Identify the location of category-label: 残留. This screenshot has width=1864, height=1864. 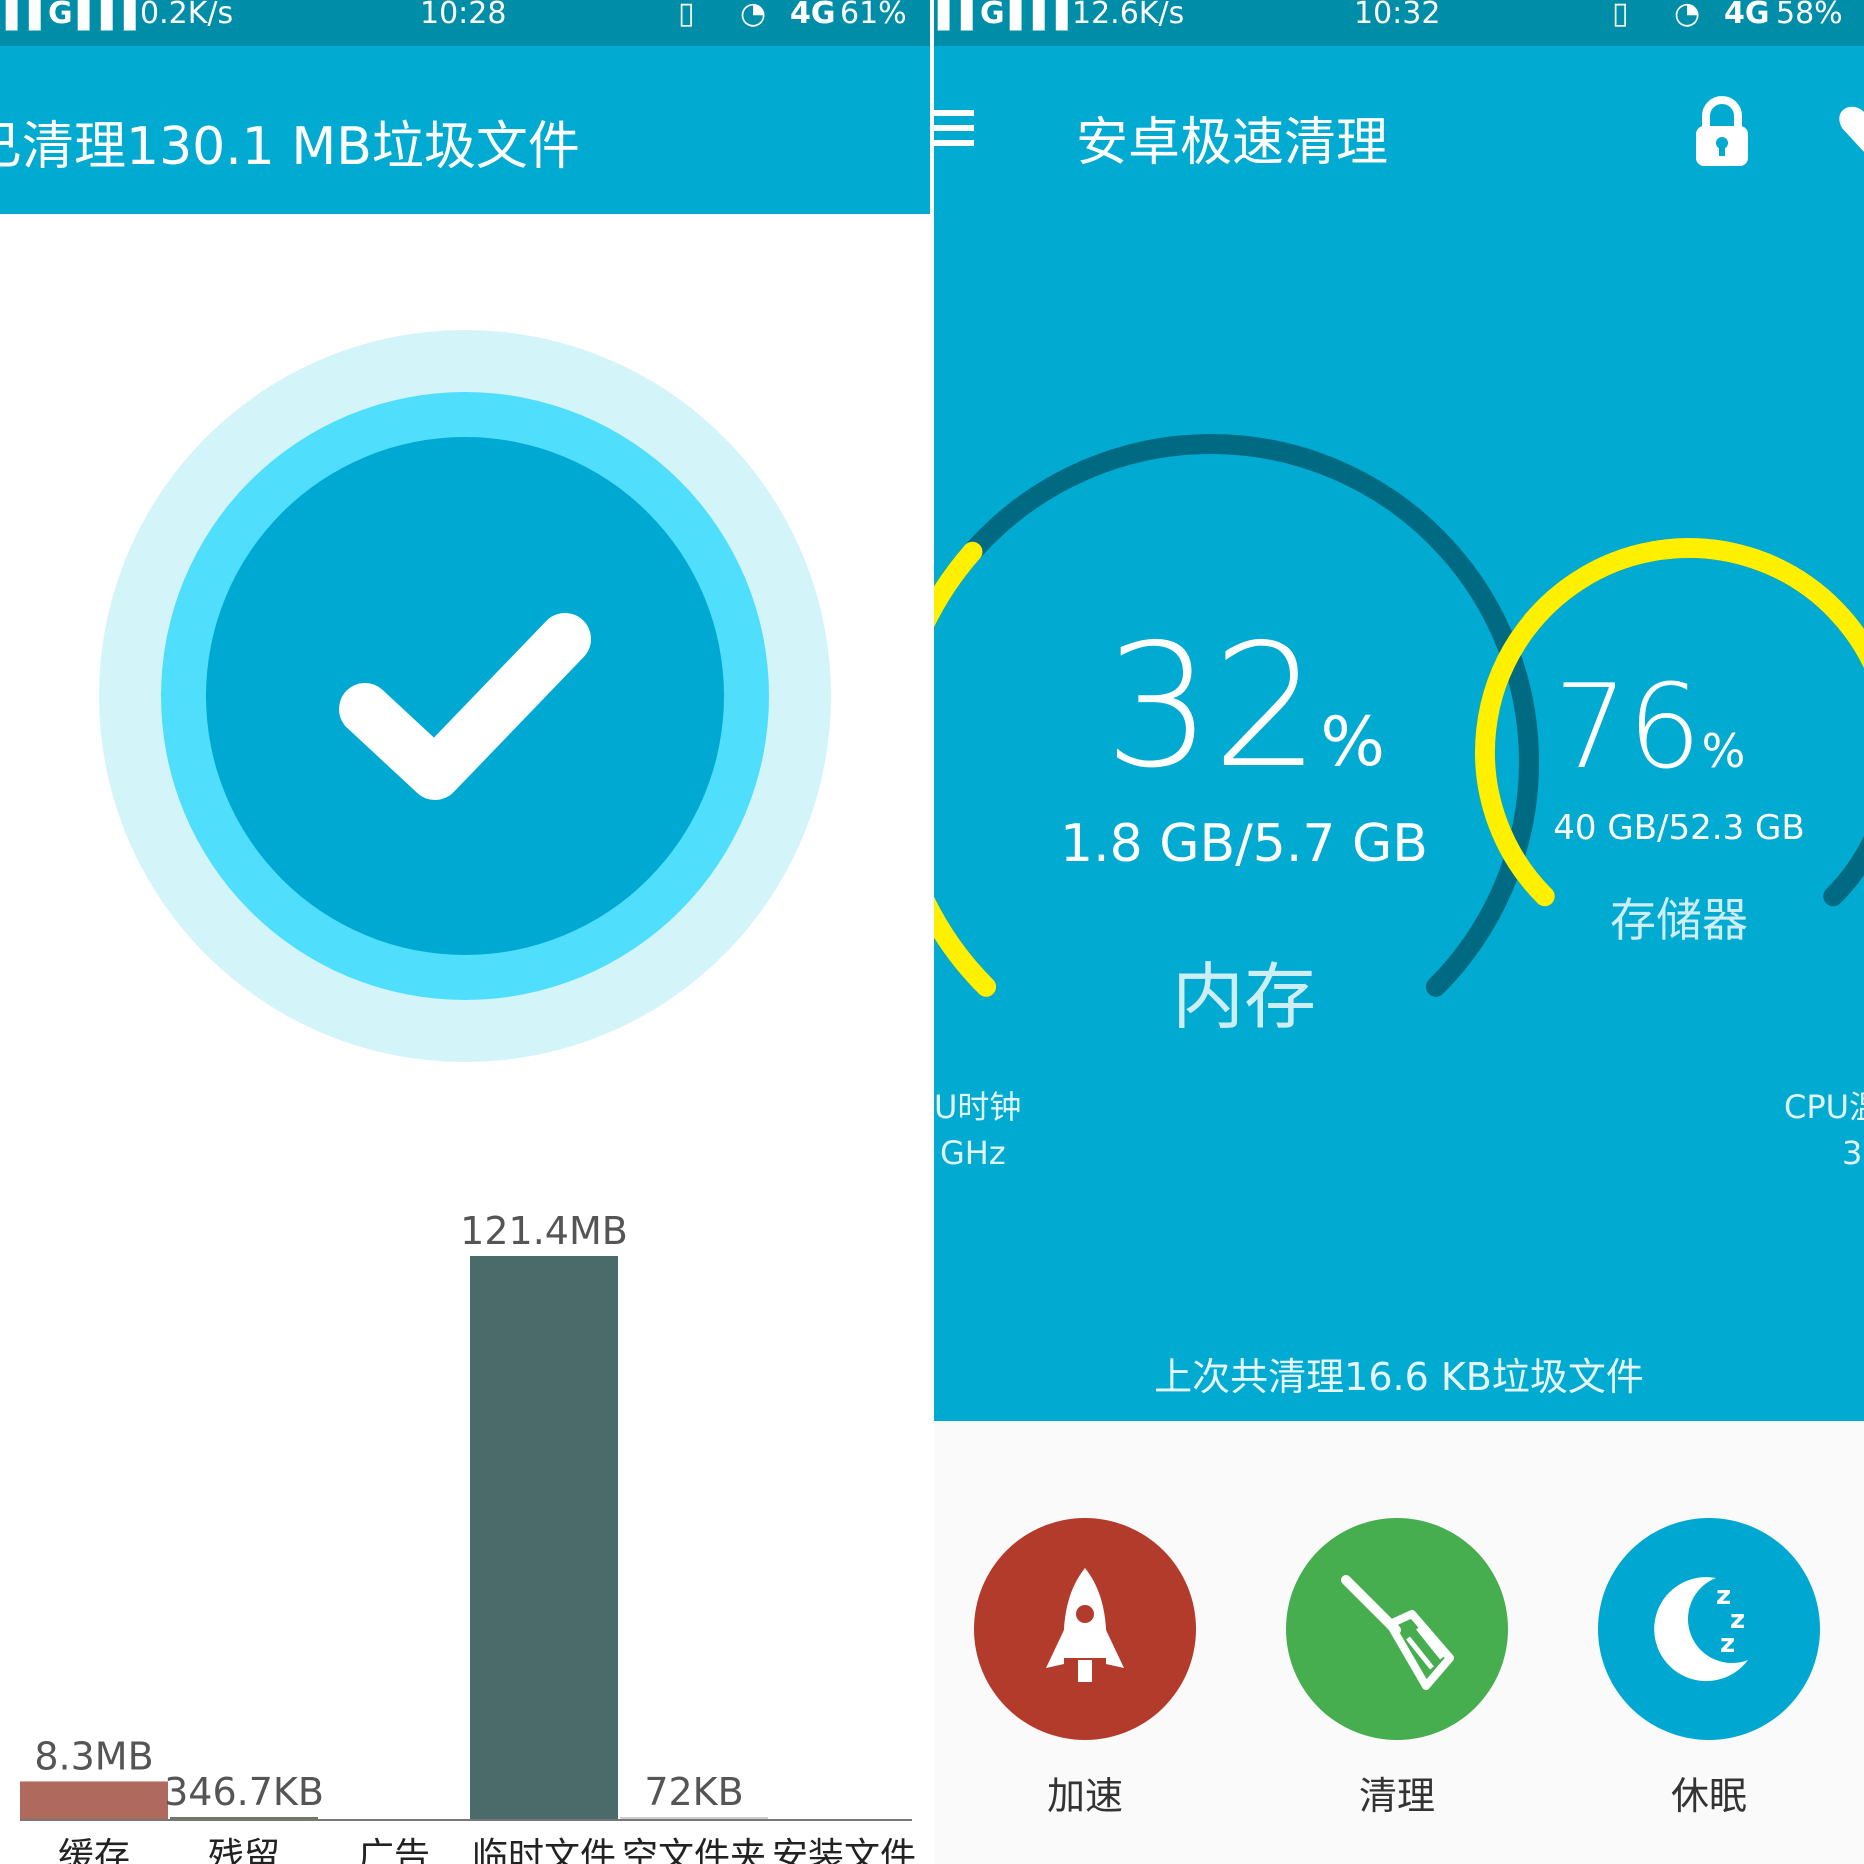
(244, 1850).